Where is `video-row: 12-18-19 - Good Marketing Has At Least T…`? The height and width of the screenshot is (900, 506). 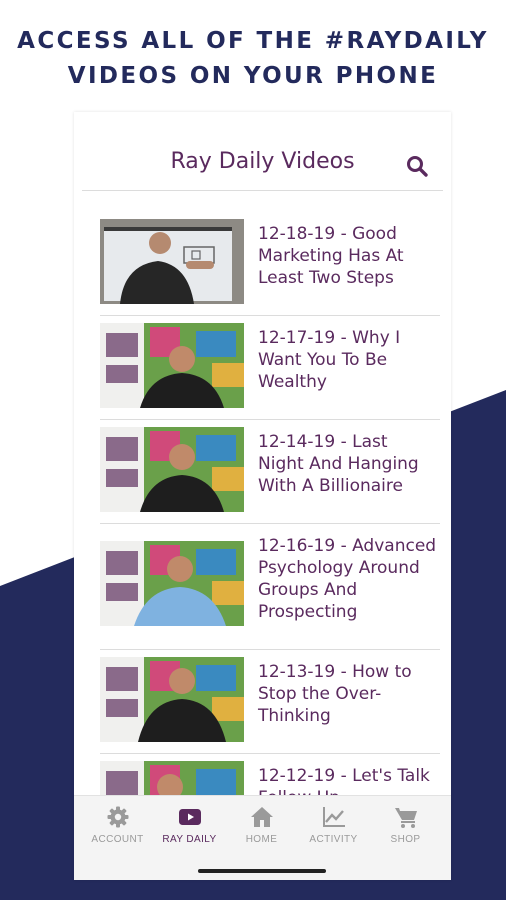
video-row: 12-18-19 - Good Marketing Has At Least T… is located at coordinates (270, 267).